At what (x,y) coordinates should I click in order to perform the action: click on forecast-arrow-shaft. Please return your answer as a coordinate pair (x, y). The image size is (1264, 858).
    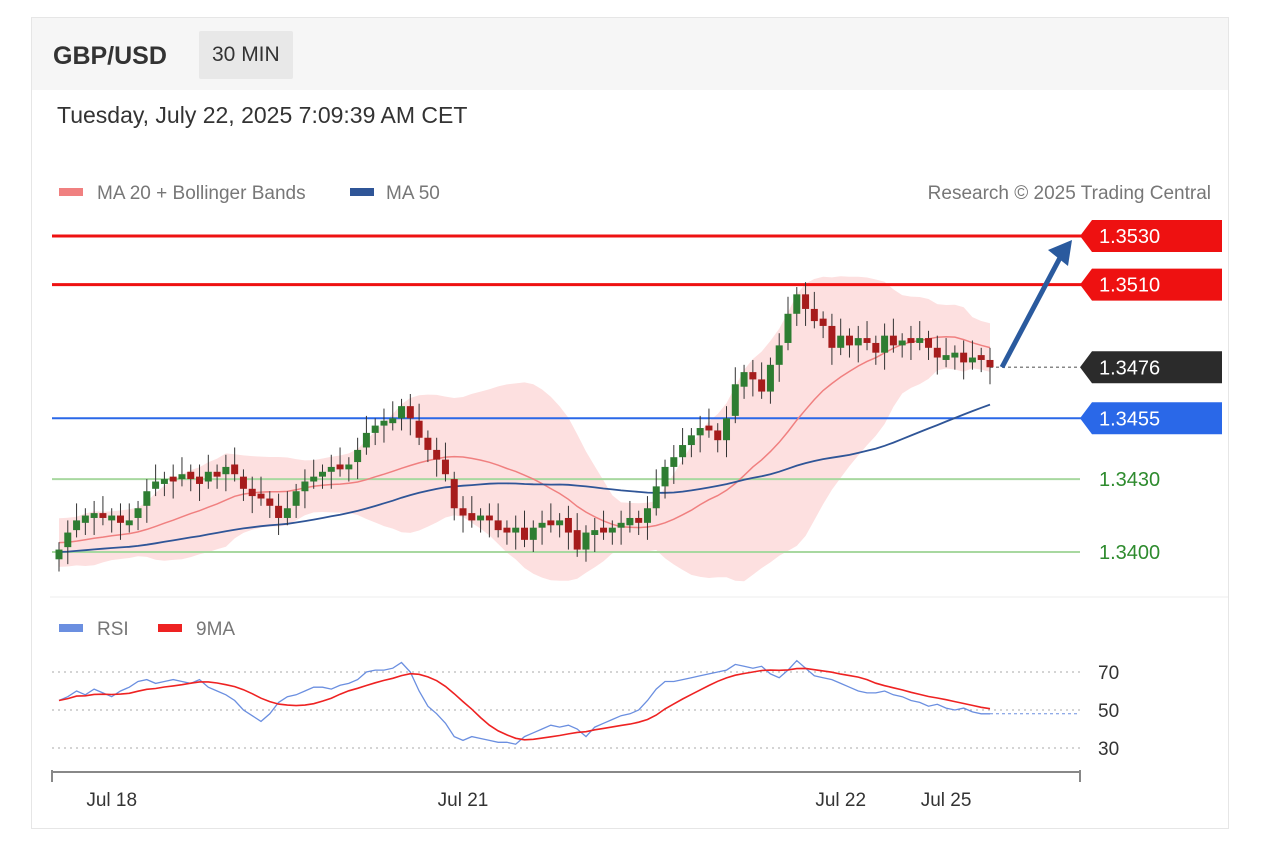
    Looking at the image, I should click on (1032, 310).